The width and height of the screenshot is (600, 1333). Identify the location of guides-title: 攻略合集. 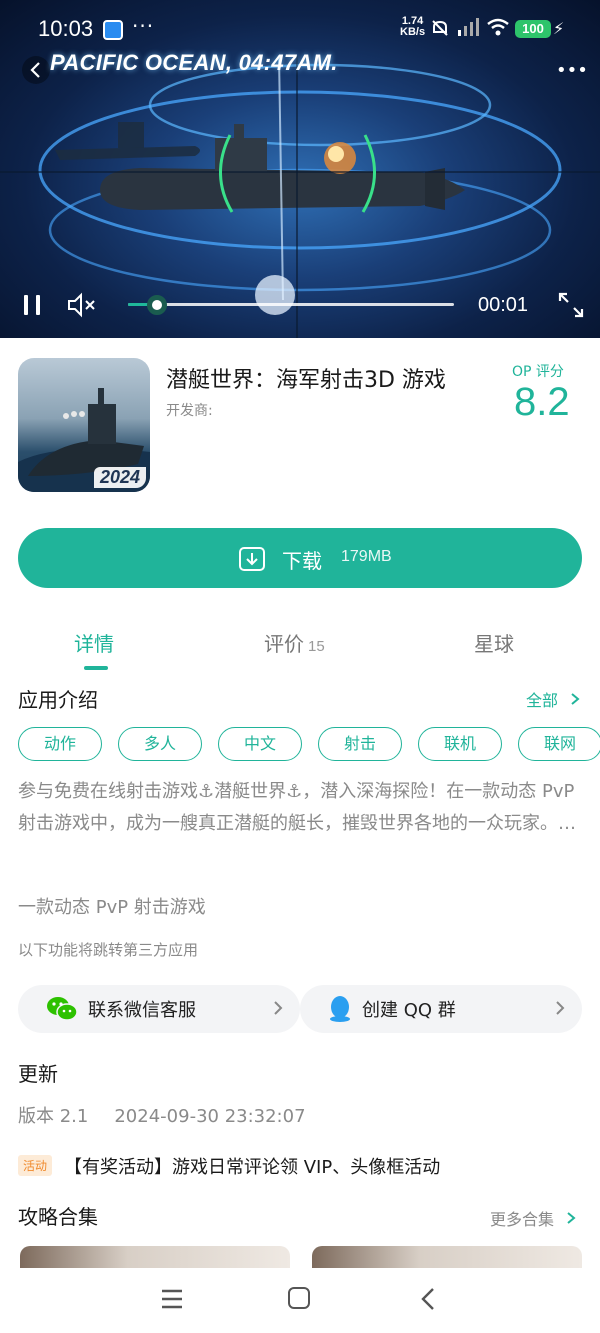
(58, 1217).